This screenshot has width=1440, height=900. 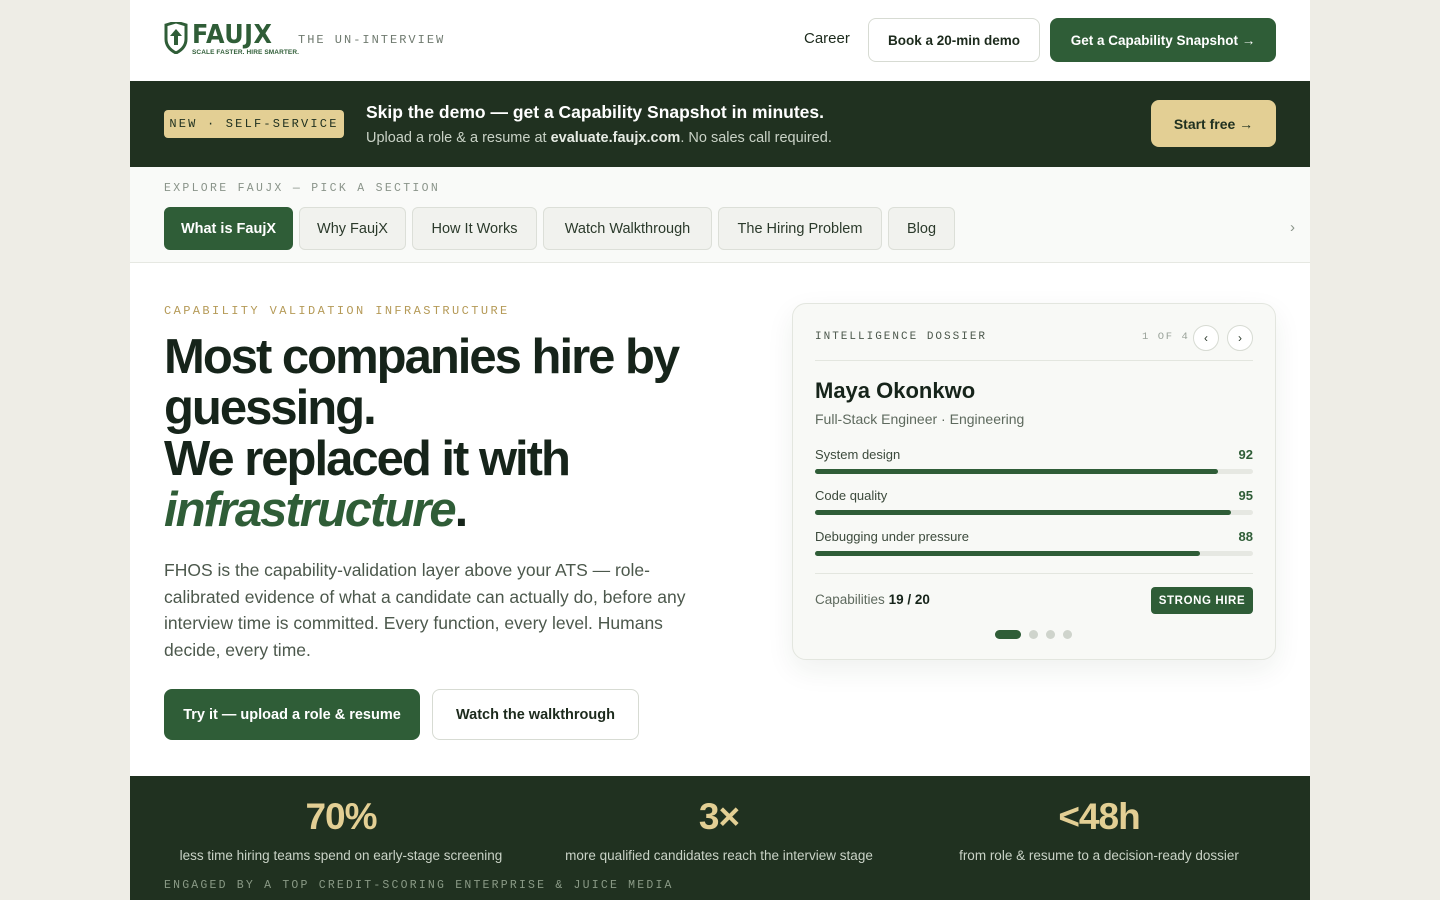 I want to click on promo-sub-end: . No sales call required., so click(x=756, y=138).